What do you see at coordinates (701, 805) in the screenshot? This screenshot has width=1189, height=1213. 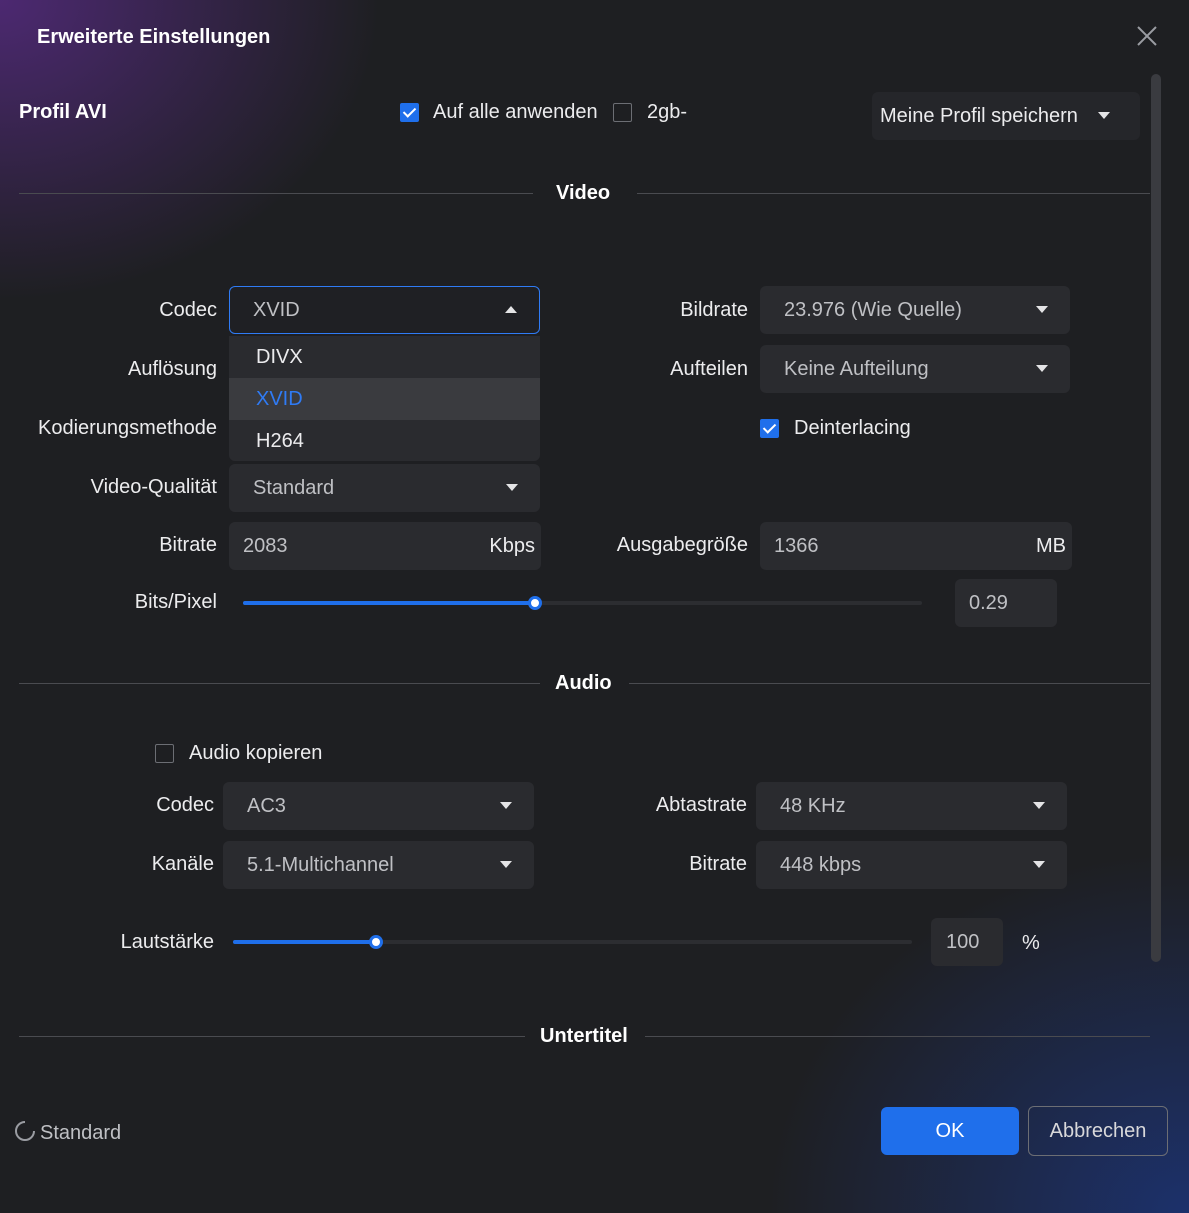 I see `sample-rate-label: Abtastrate` at bounding box center [701, 805].